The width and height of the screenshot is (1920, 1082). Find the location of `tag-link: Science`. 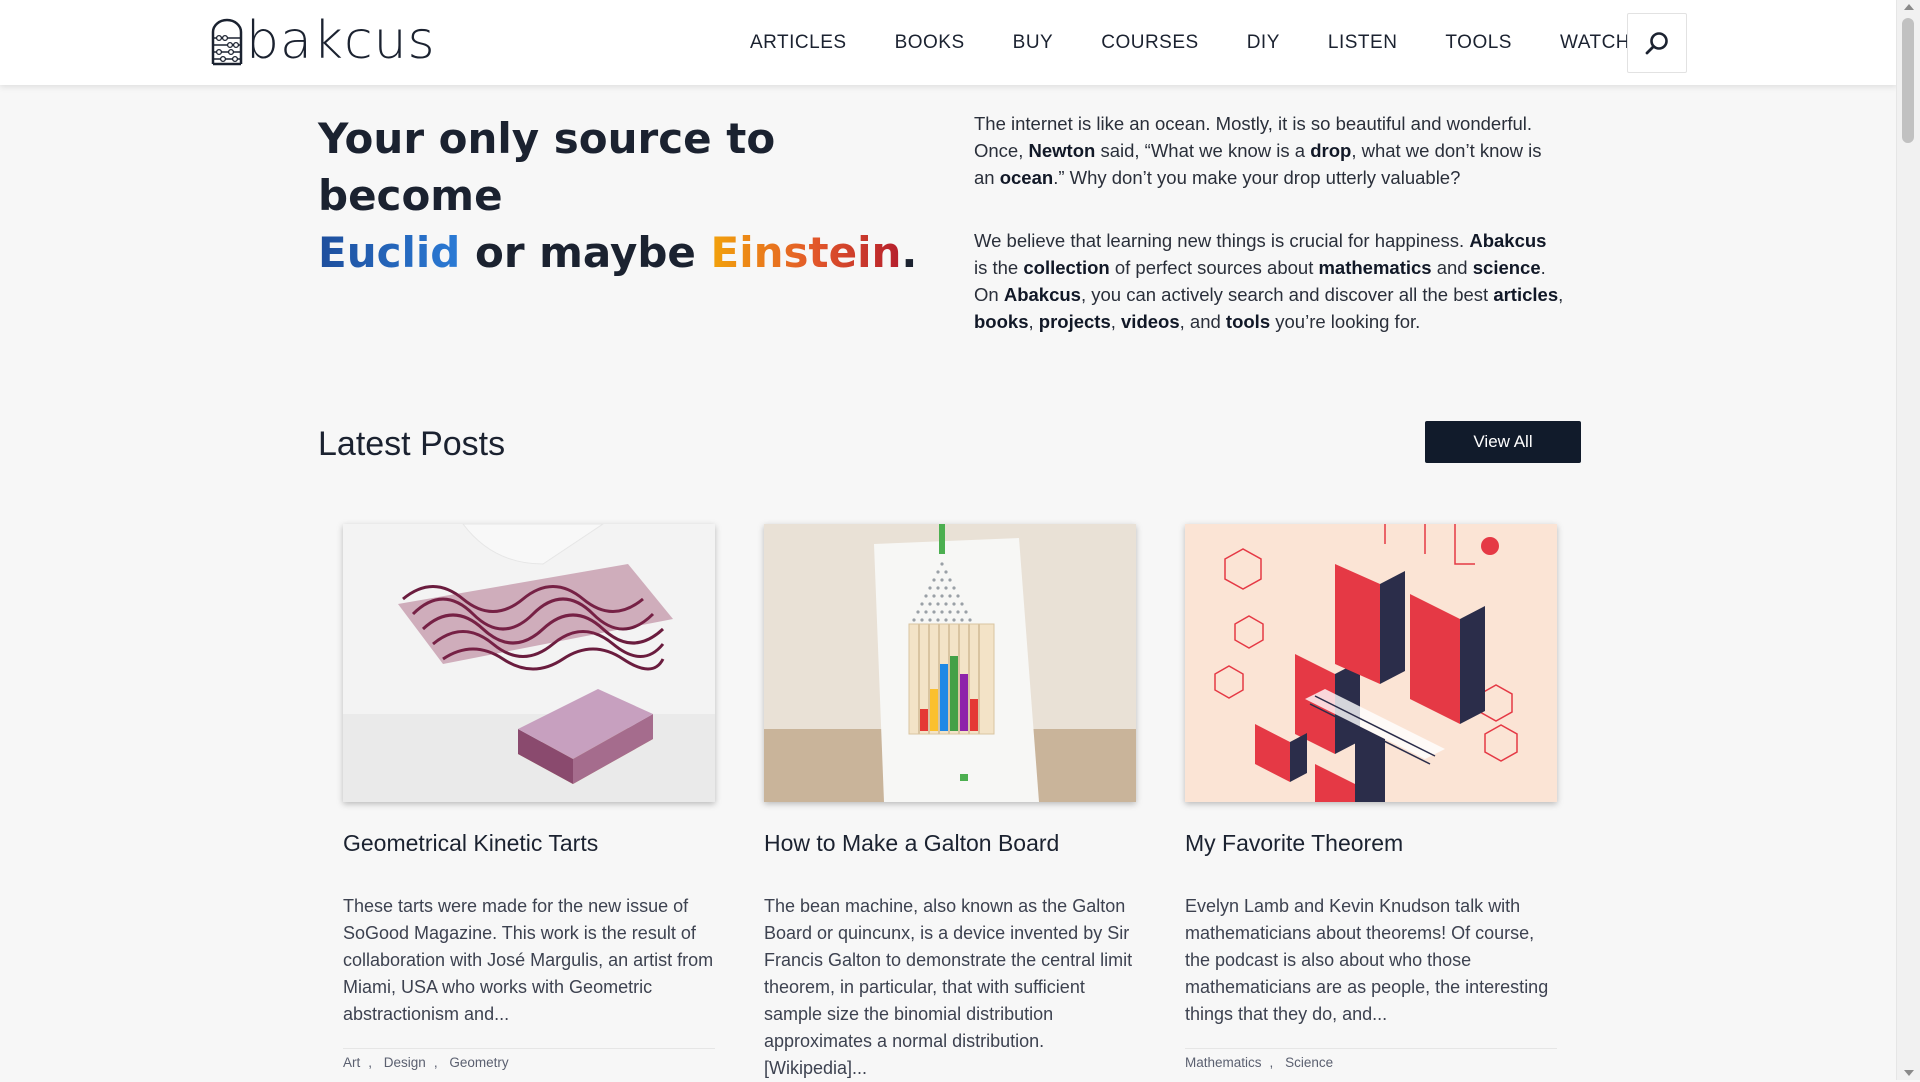

tag-link: Science is located at coordinates (1309, 1062).